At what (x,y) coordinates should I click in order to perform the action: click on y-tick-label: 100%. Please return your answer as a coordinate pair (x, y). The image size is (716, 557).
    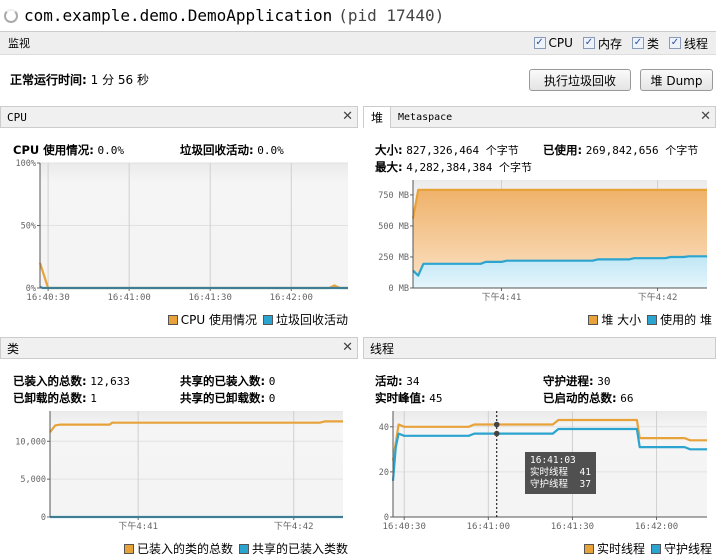
    Looking at the image, I should click on (26, 164).